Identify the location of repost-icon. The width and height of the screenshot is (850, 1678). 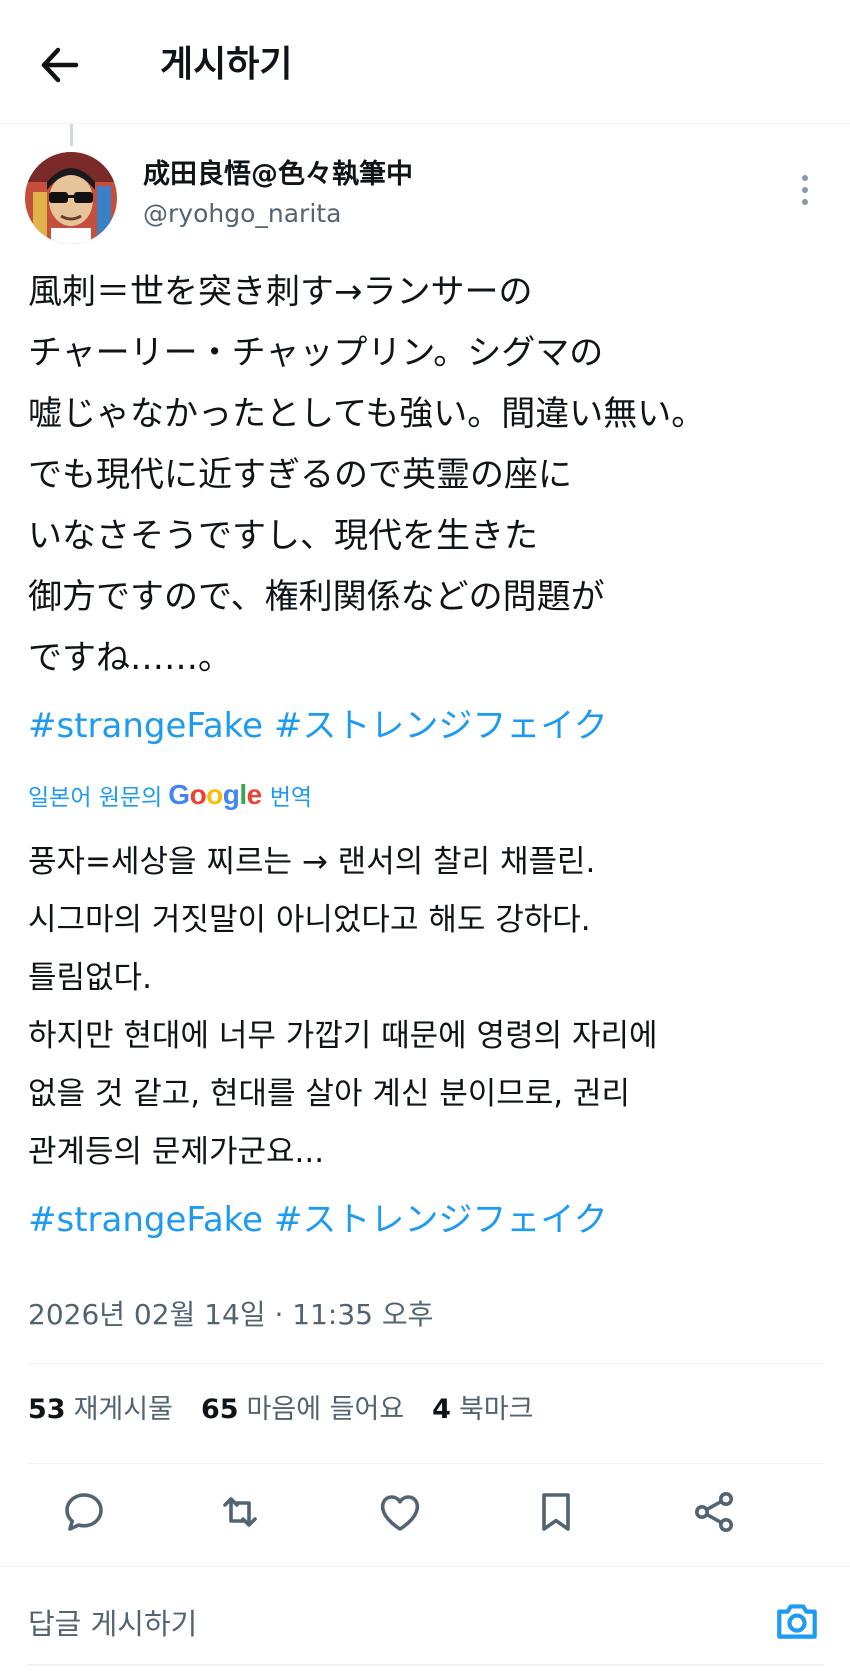
(240, 1512).